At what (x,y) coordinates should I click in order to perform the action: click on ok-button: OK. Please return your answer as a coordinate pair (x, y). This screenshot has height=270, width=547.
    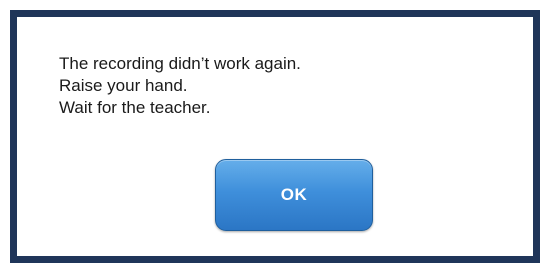
    Looking at the image, I should click on (294, 195).